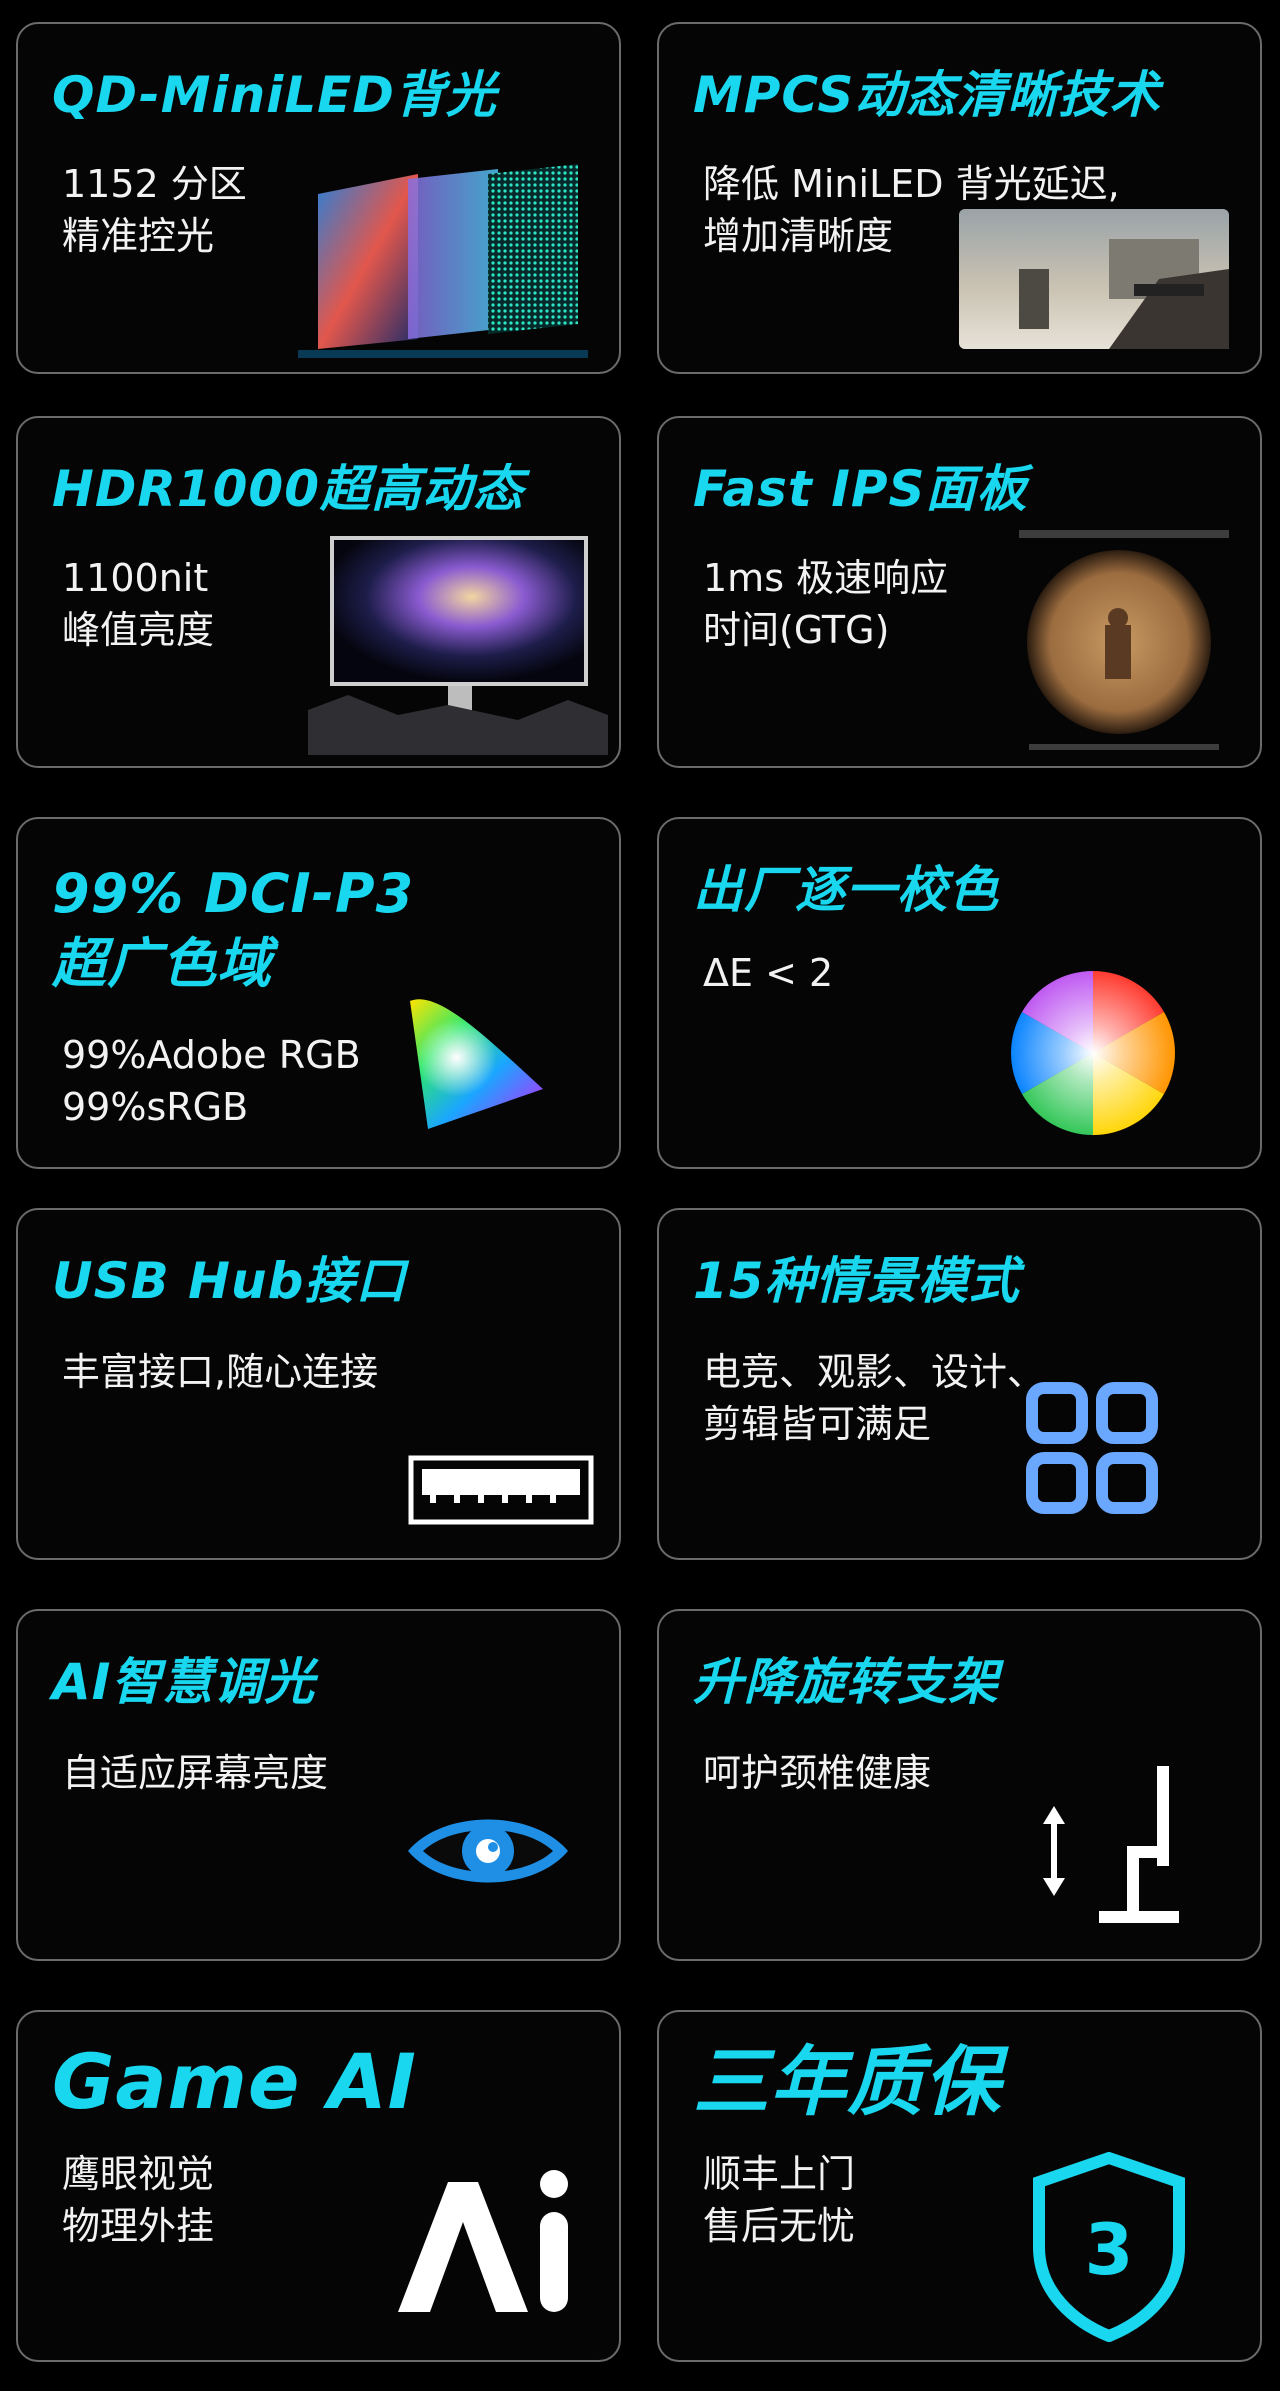  I want to click on feature-line: 1ms 极速响应, so click(826, 578).